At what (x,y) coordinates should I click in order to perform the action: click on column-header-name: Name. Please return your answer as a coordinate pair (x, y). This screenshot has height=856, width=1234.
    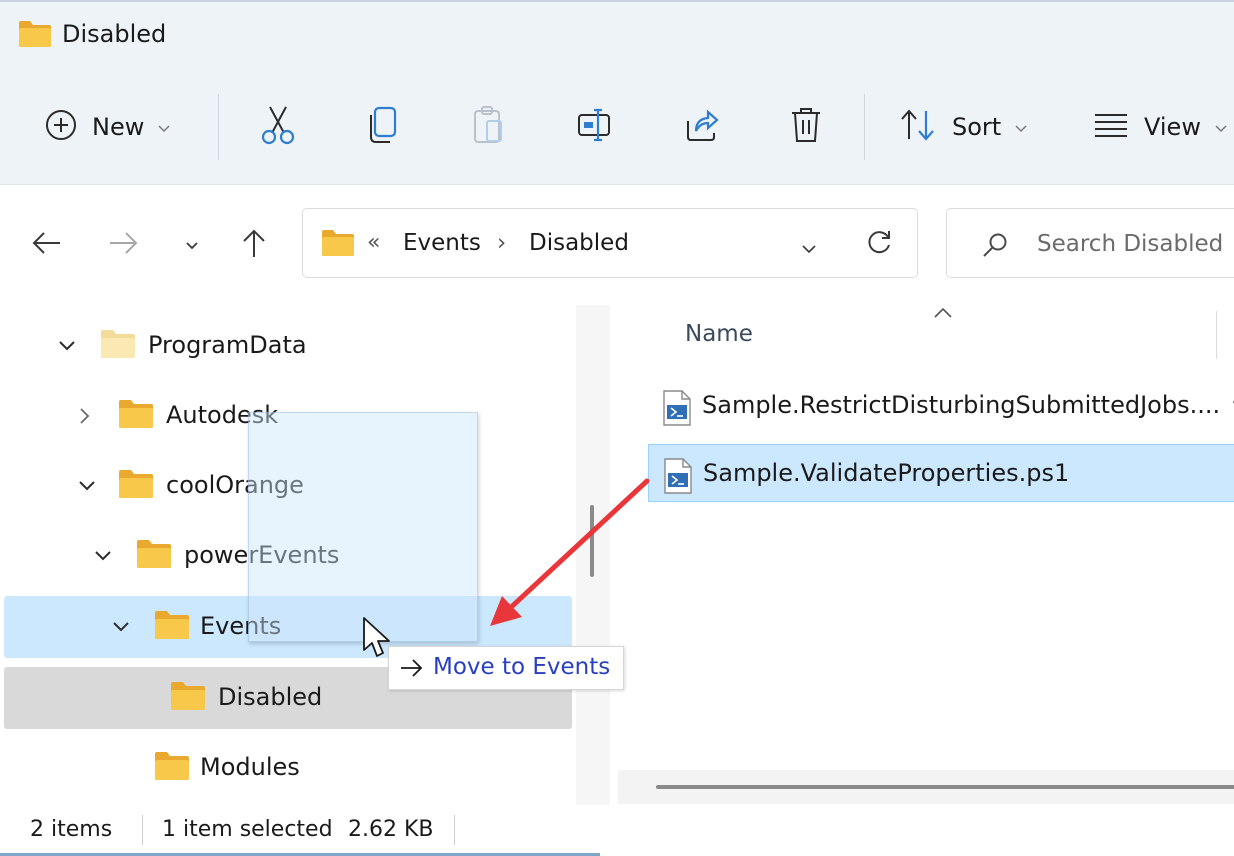
    Looking at the image, I should click on (719, 334).